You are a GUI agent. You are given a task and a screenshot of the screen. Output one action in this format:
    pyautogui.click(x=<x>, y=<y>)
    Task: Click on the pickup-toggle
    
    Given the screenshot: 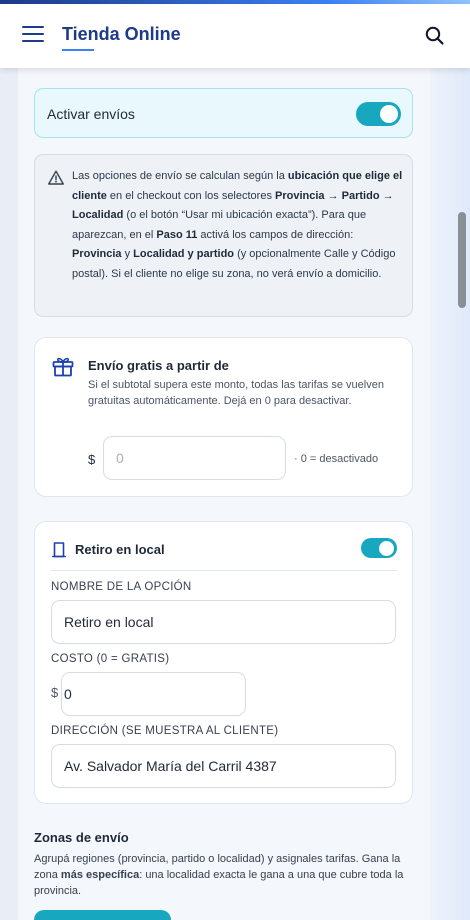 What is the action you would take?
    pyautogui.click(x=379, y=548)
    